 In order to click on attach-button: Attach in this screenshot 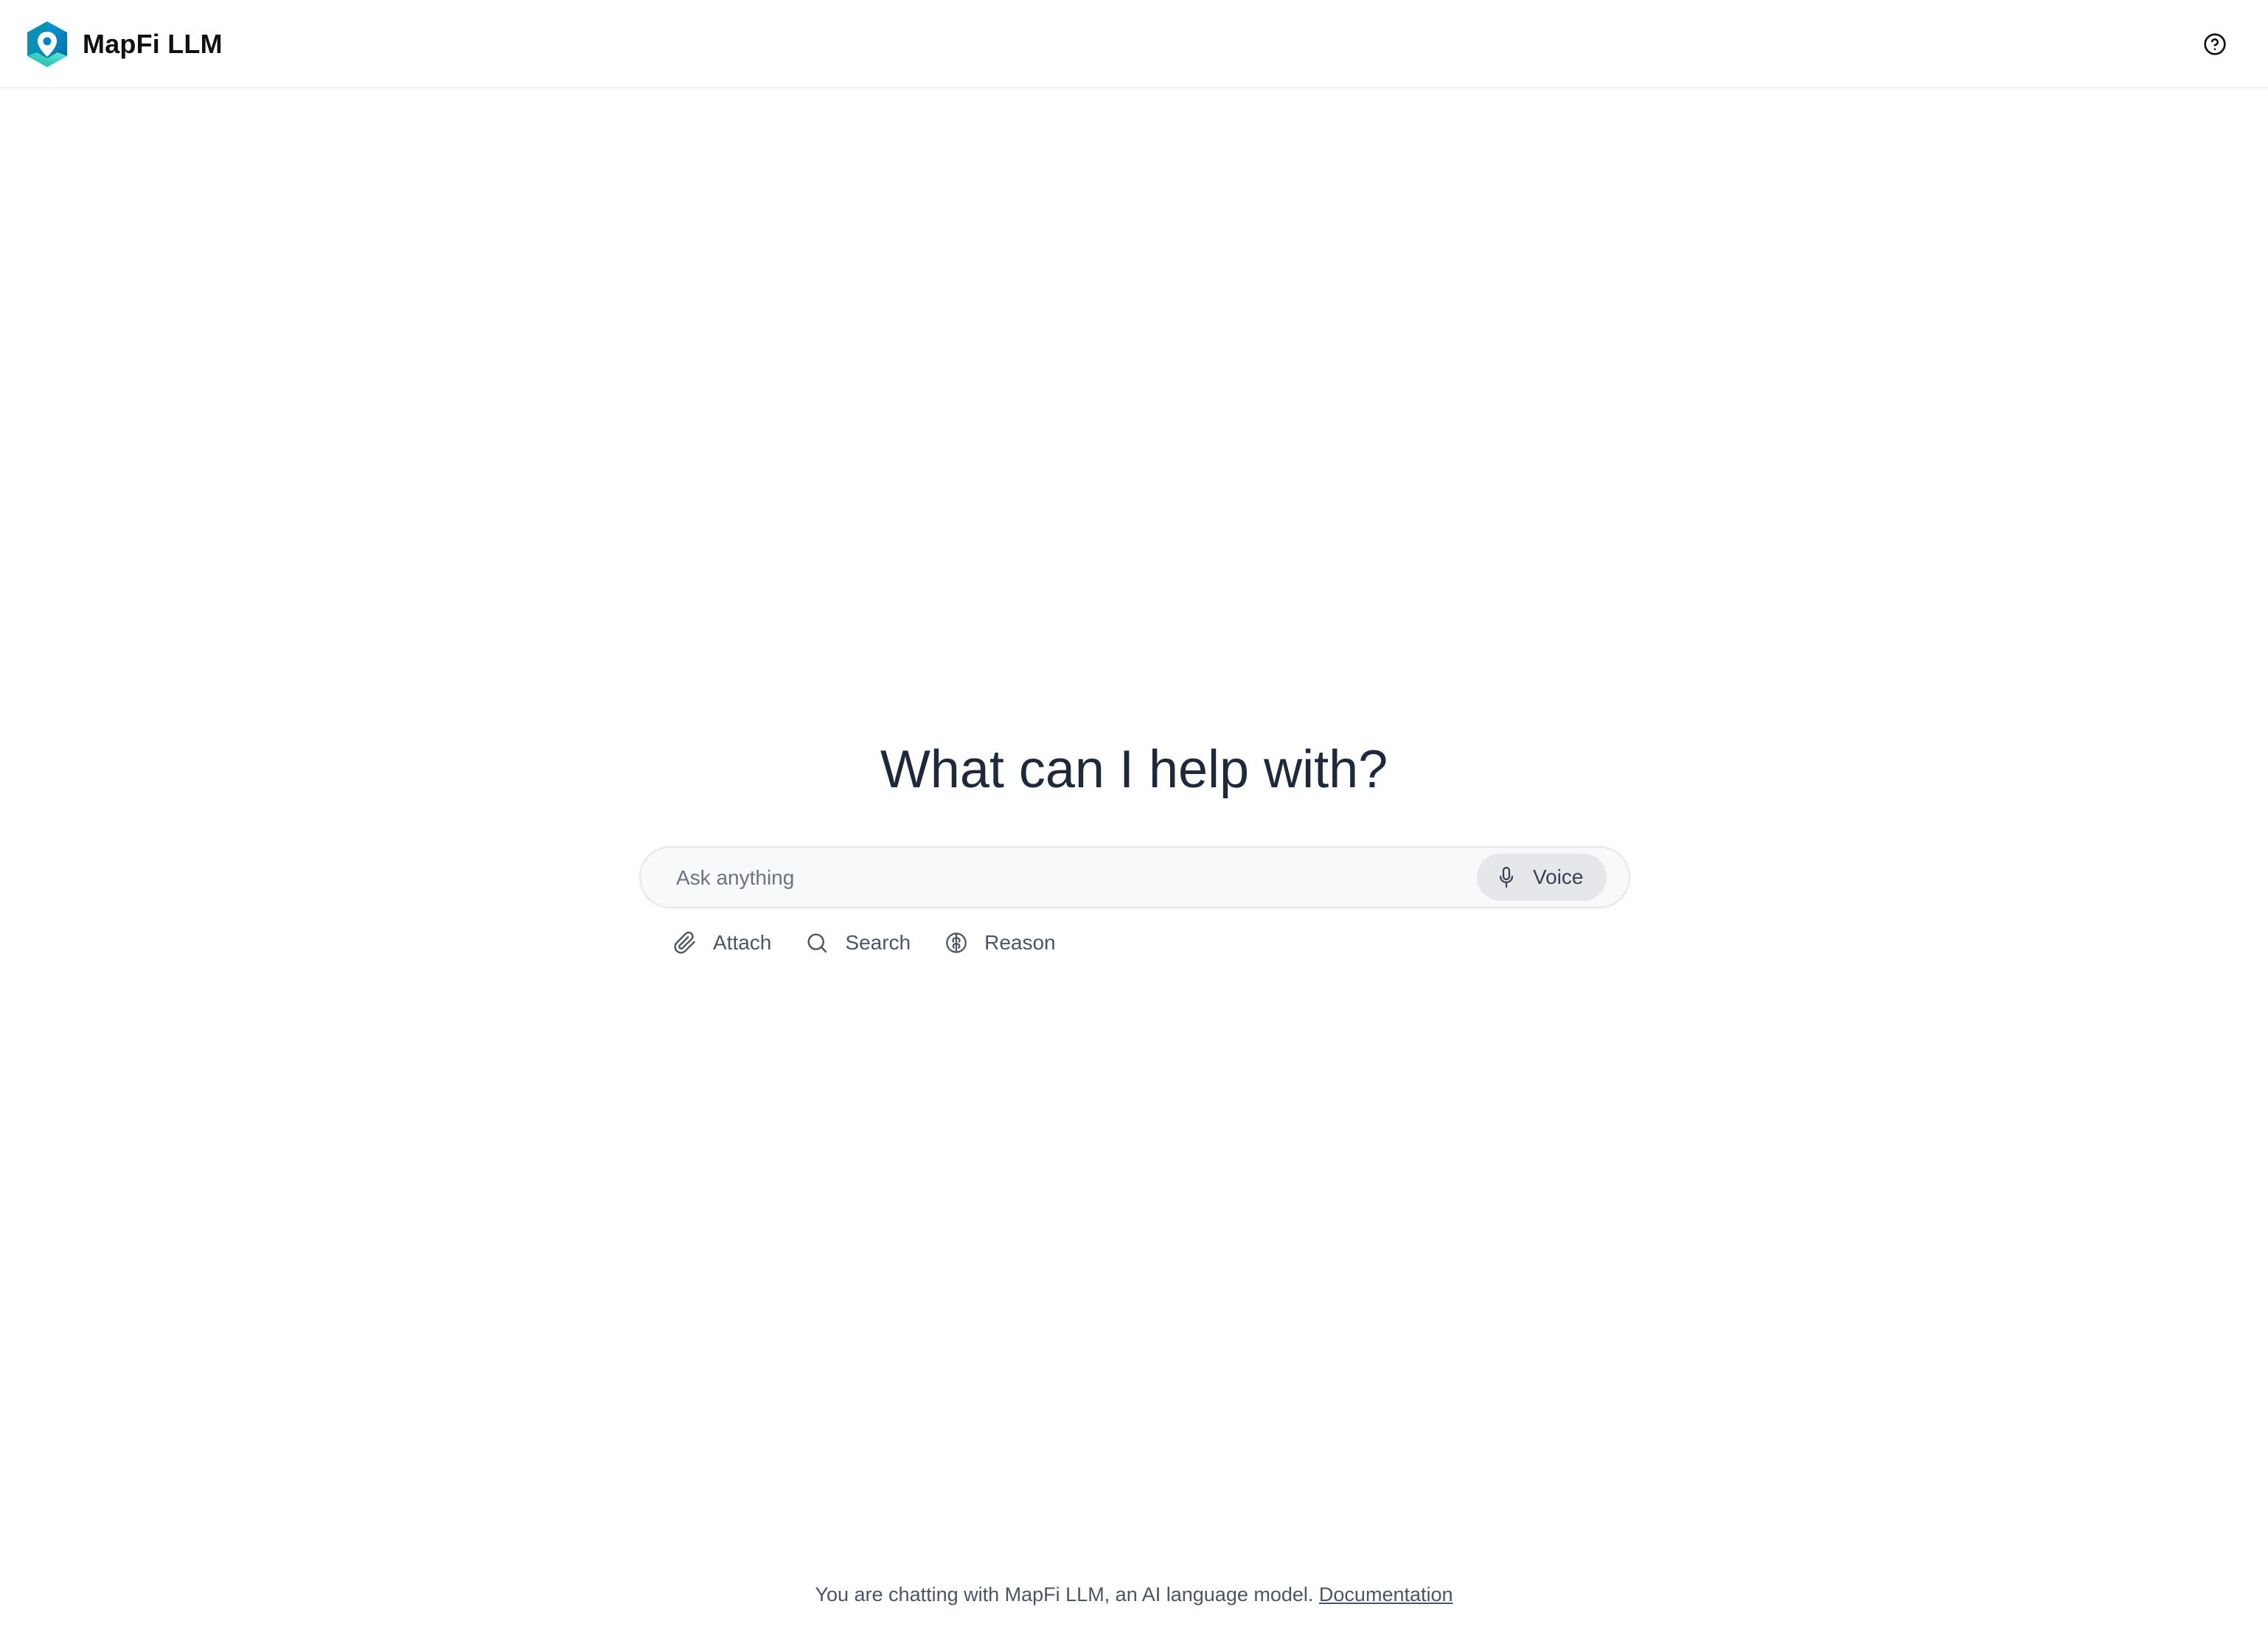, I will do `click(722, 942)`.